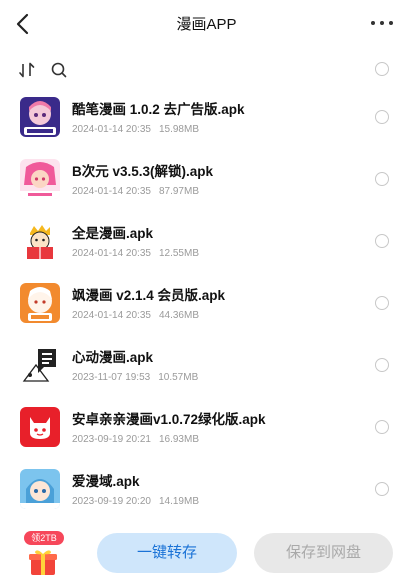  Describe the element at coordinates (40, 117) in the screenshot. I see `app-icon-kubi` at that location.